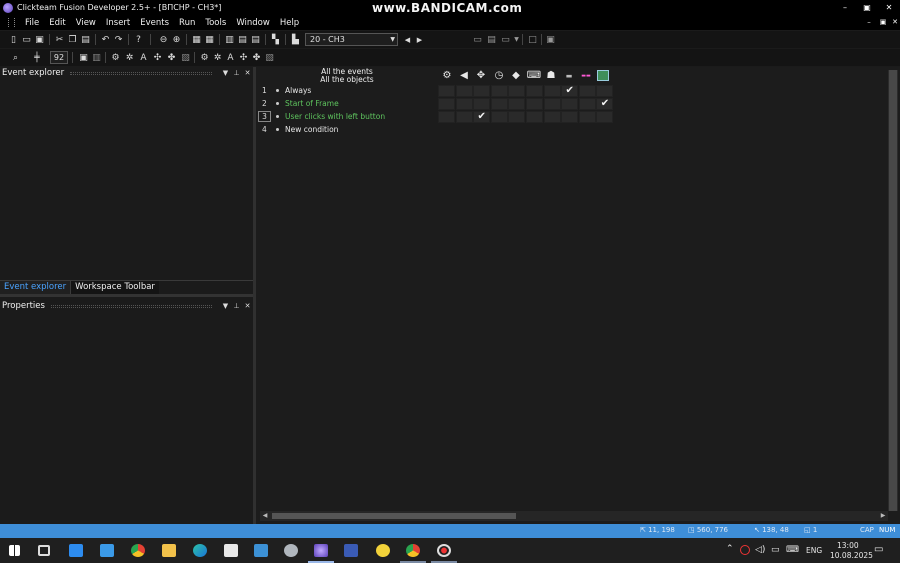 This screenshot has width=900, height=563. Describe the element at coordinates (236, 73) in the screenshot. I see `pin-icon: ⊥` at that location.